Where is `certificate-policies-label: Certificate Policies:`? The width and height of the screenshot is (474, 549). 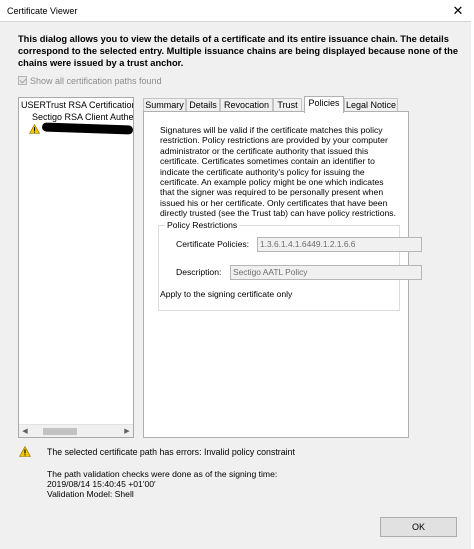
certificate-policies-label: Certificate Policies: is located at coordinates (213, 244).